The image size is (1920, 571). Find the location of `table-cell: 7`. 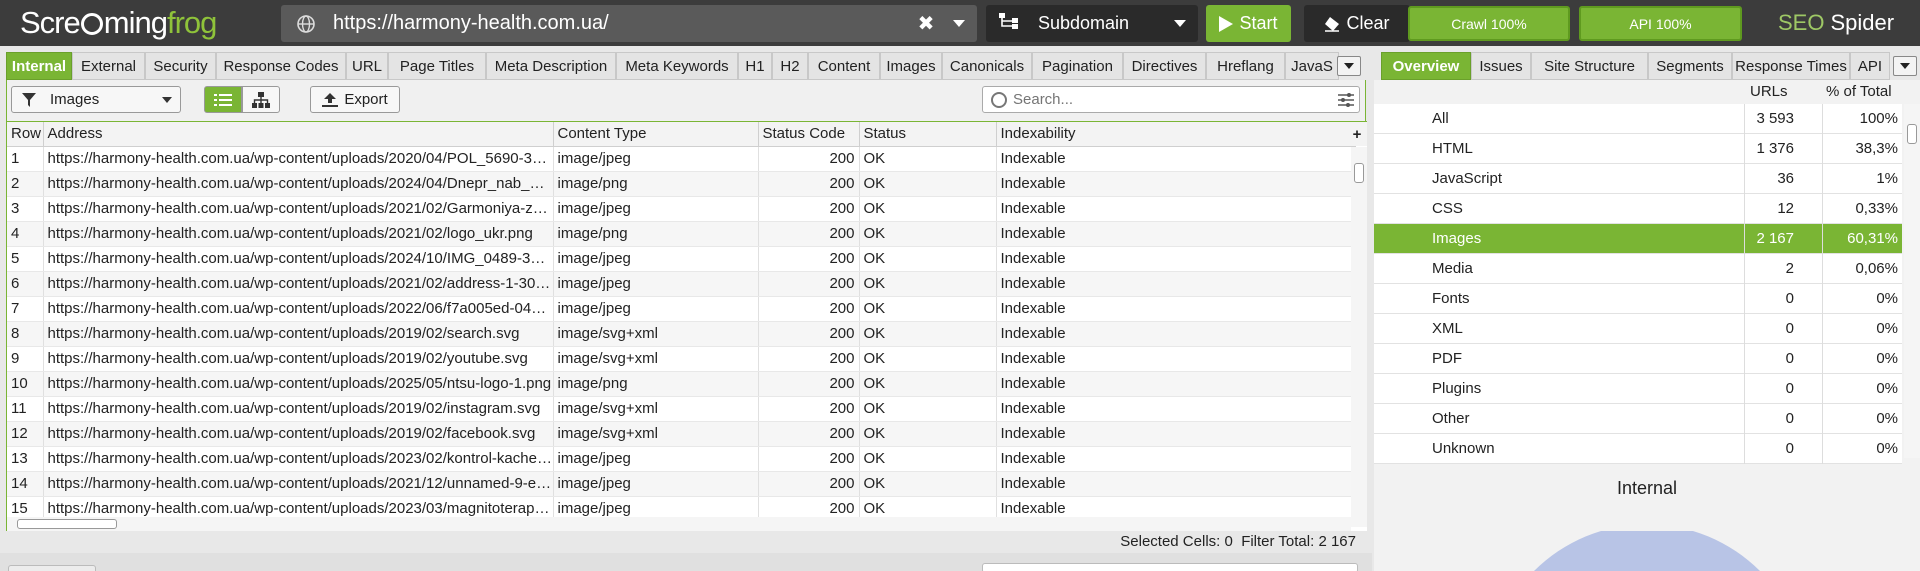

table-cell: 7 is located at coordinates (25, 309).